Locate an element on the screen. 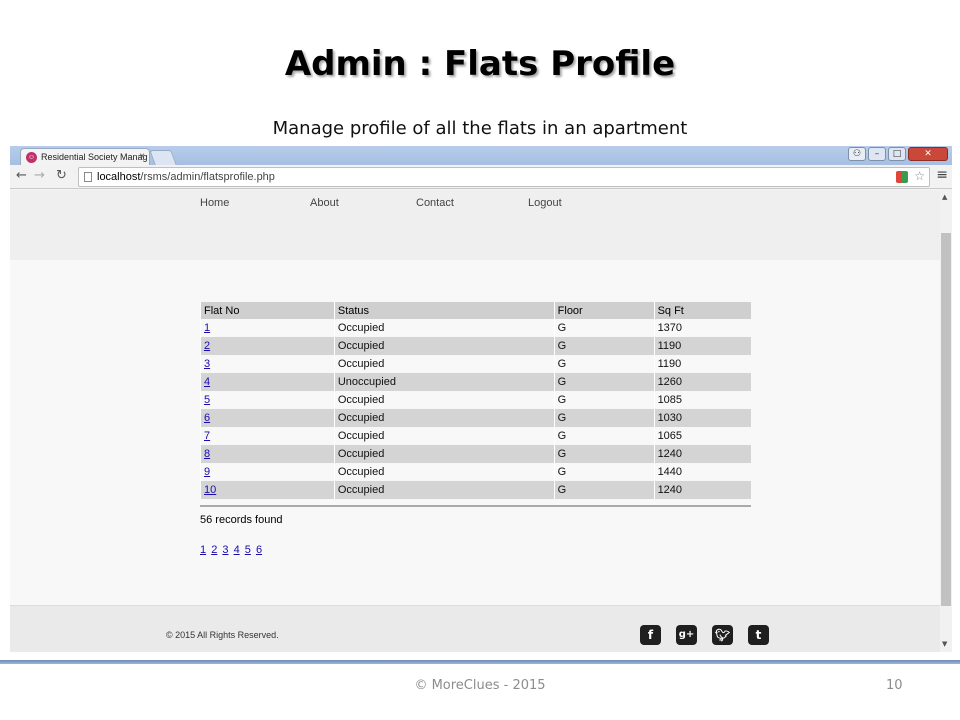 This screenshot has width=960, height=720. flat-link: 5 is located at coordinates (207, 400).